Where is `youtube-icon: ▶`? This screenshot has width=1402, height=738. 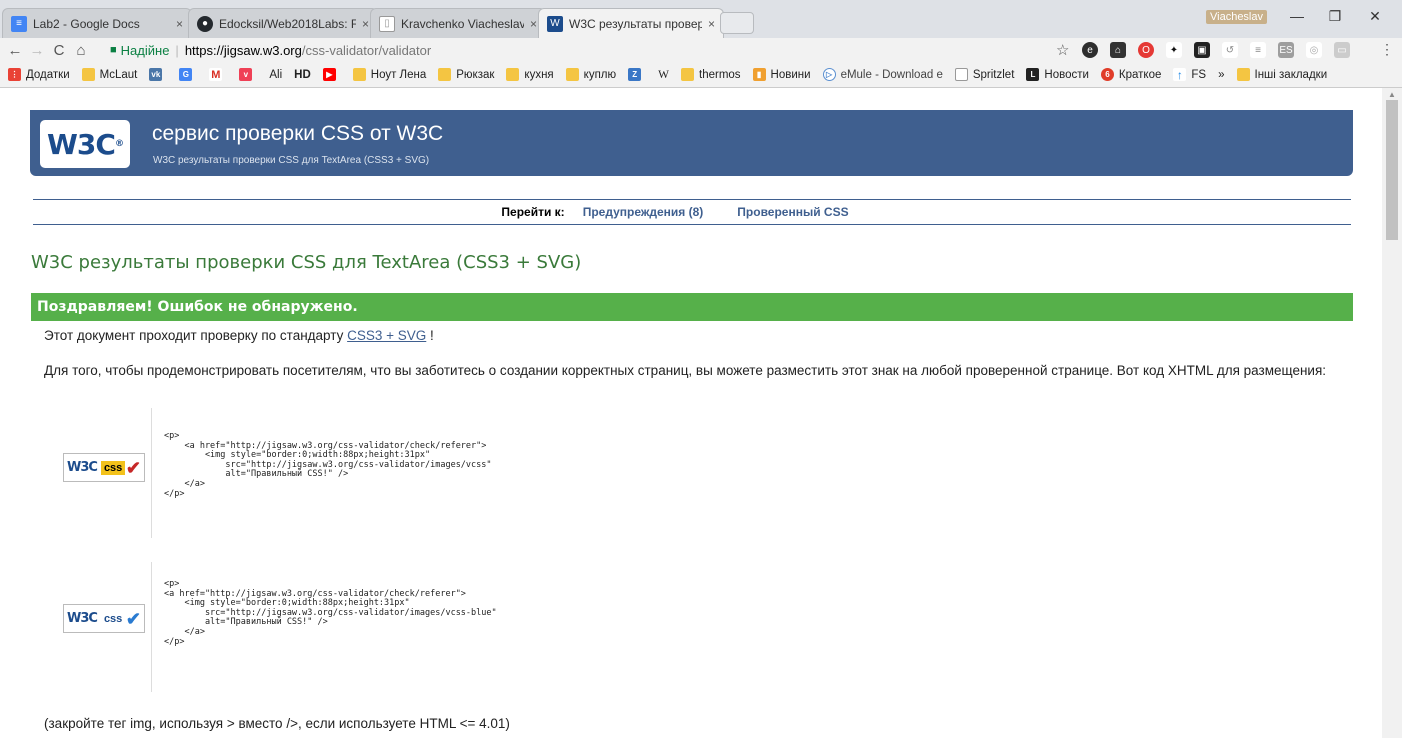 youtube-icon: ▶ is located at coordinates (329, 74).